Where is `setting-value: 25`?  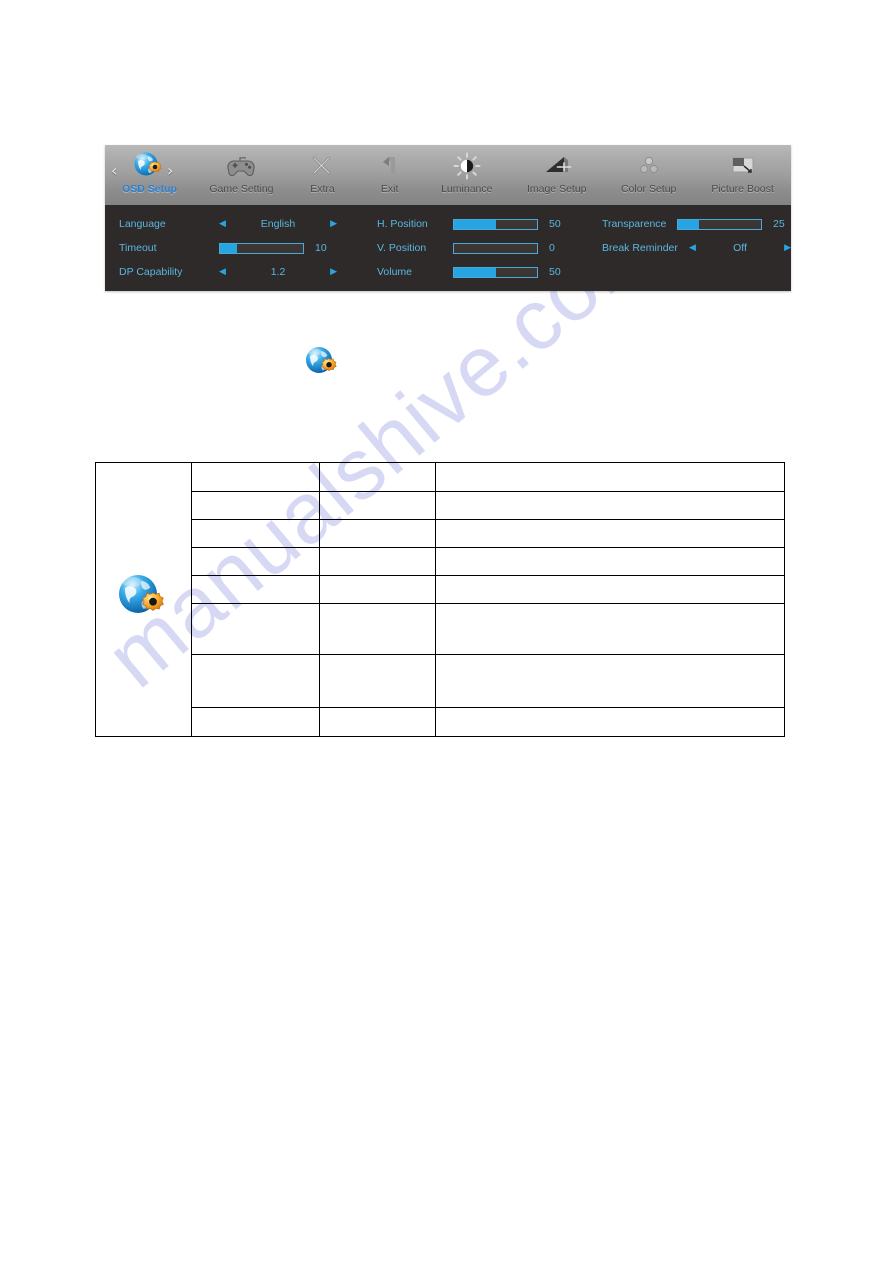 setting-value: 25 is located at coordinates (779, 224).